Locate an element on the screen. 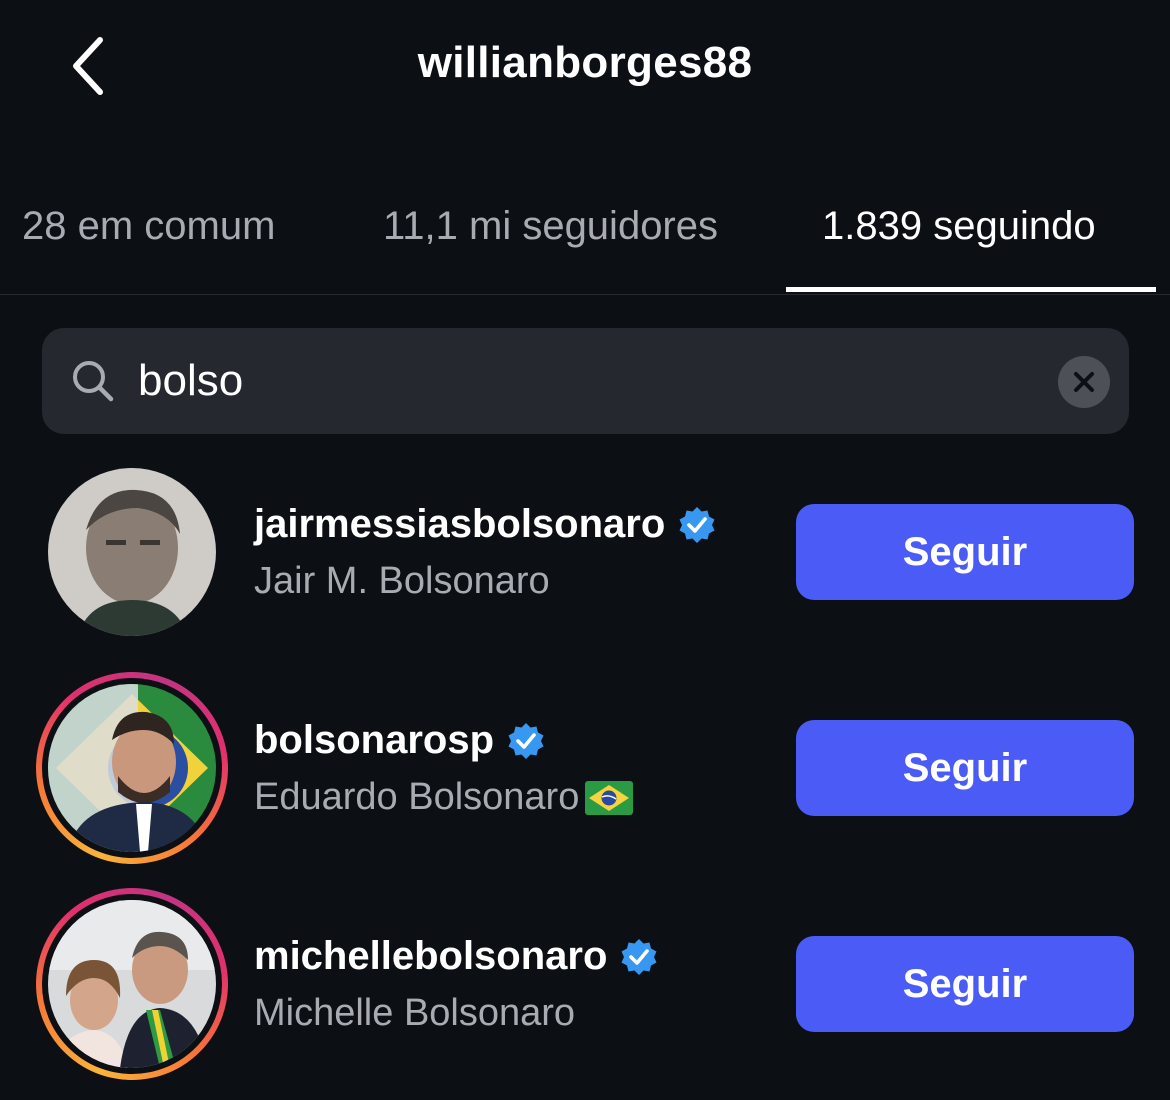 This screenshot has width=1170, height=1100. username-text: jairmessiasbolsonaro is located at coordinates (460, 524).